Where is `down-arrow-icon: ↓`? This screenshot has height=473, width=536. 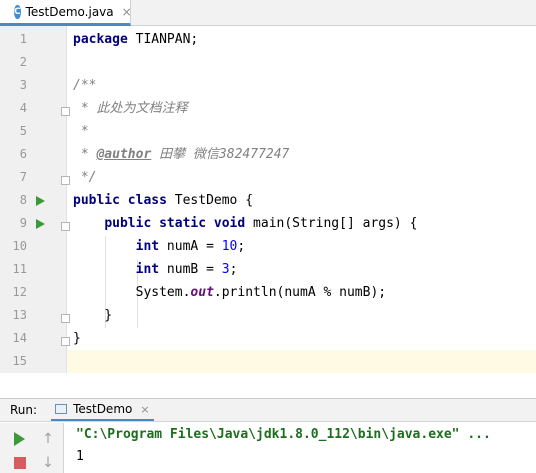 down-arrow-icon: ↓ is located at coordinates (48, 463).